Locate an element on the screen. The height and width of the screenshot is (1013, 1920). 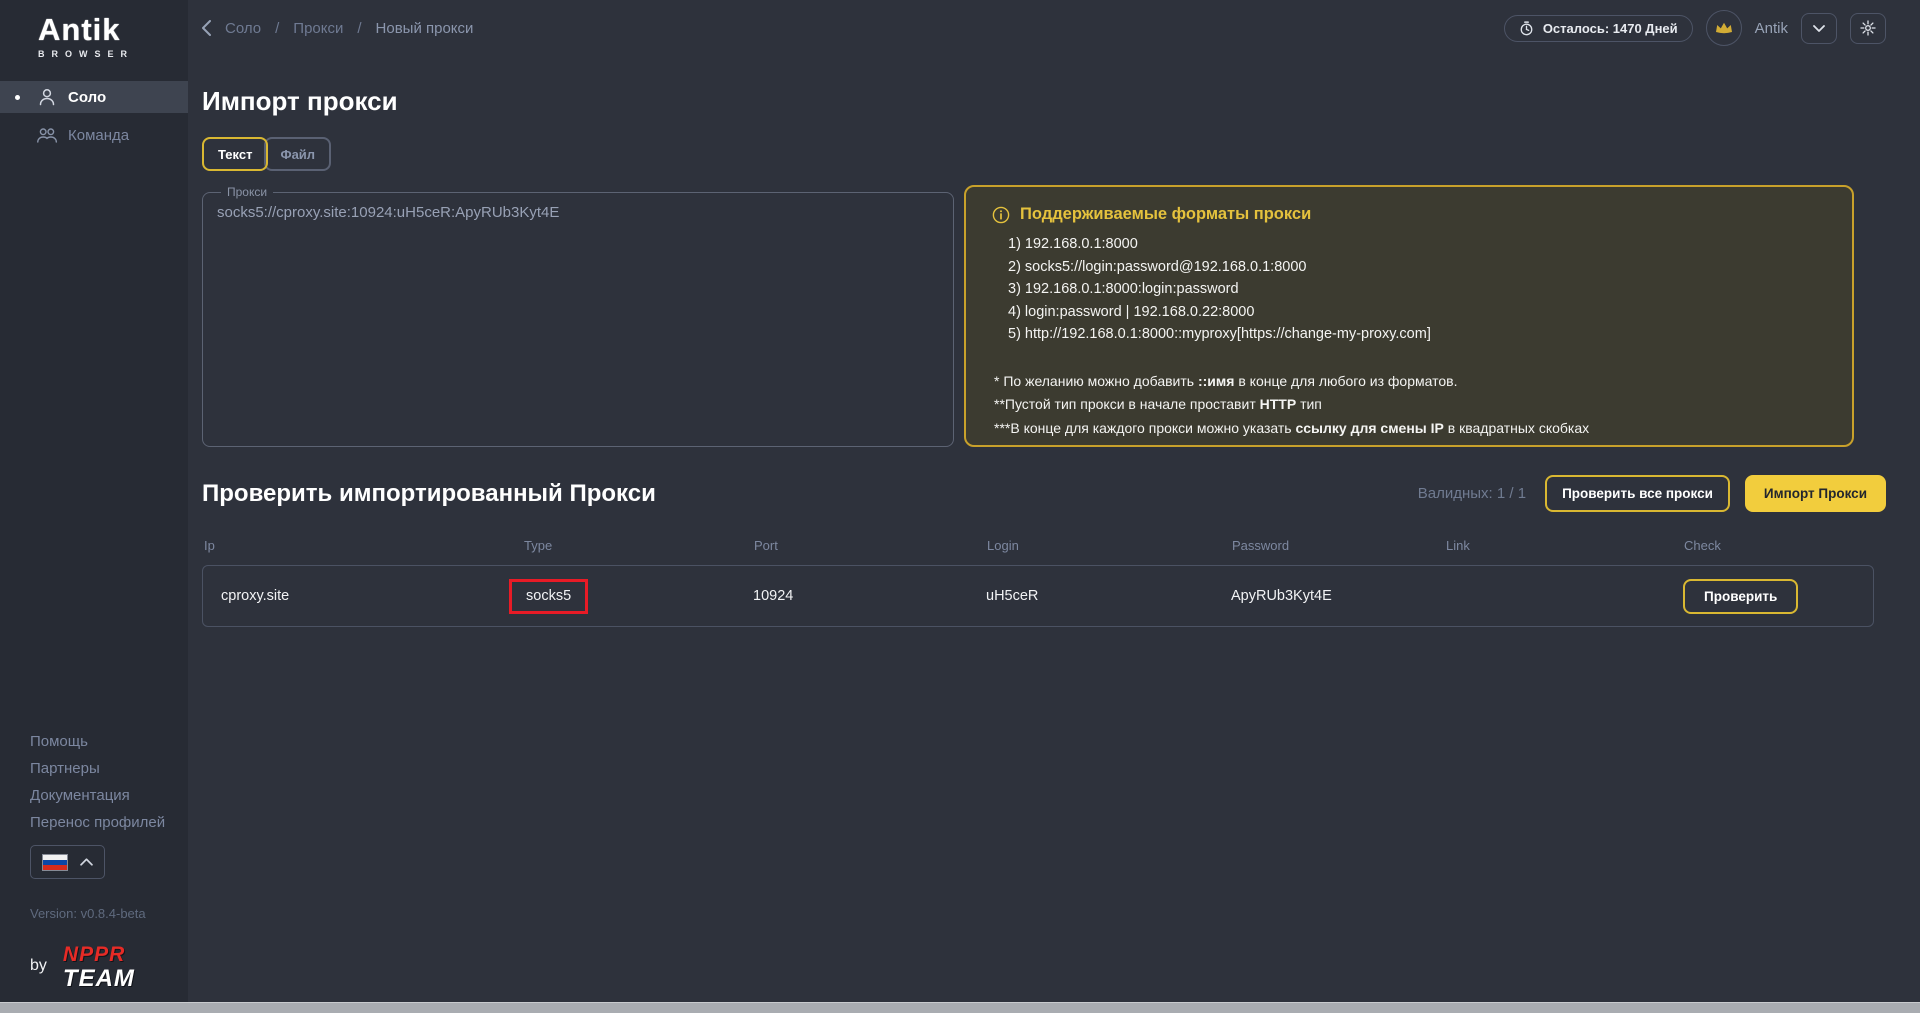
sidebar-item-label: Команда is located at coordinates (99, 135).